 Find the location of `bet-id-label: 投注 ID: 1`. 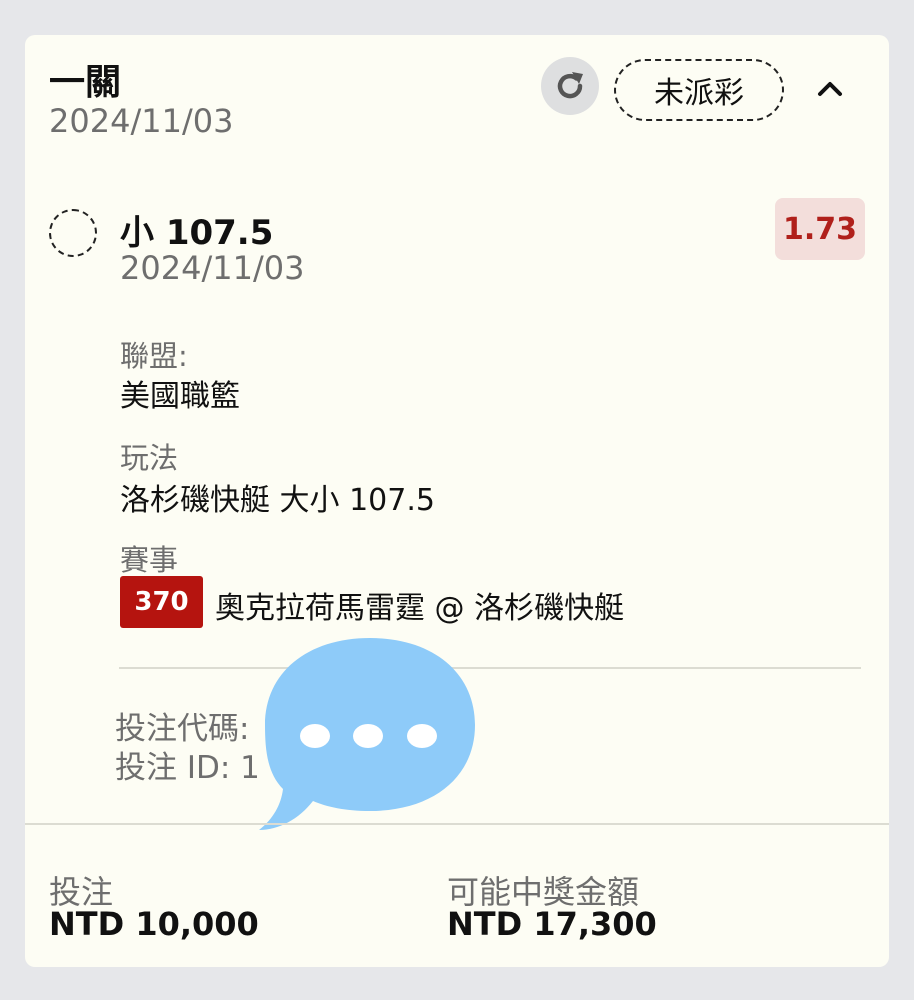

bet-id-label: 投注 ID: 1 is located at coordinates (187, 768).